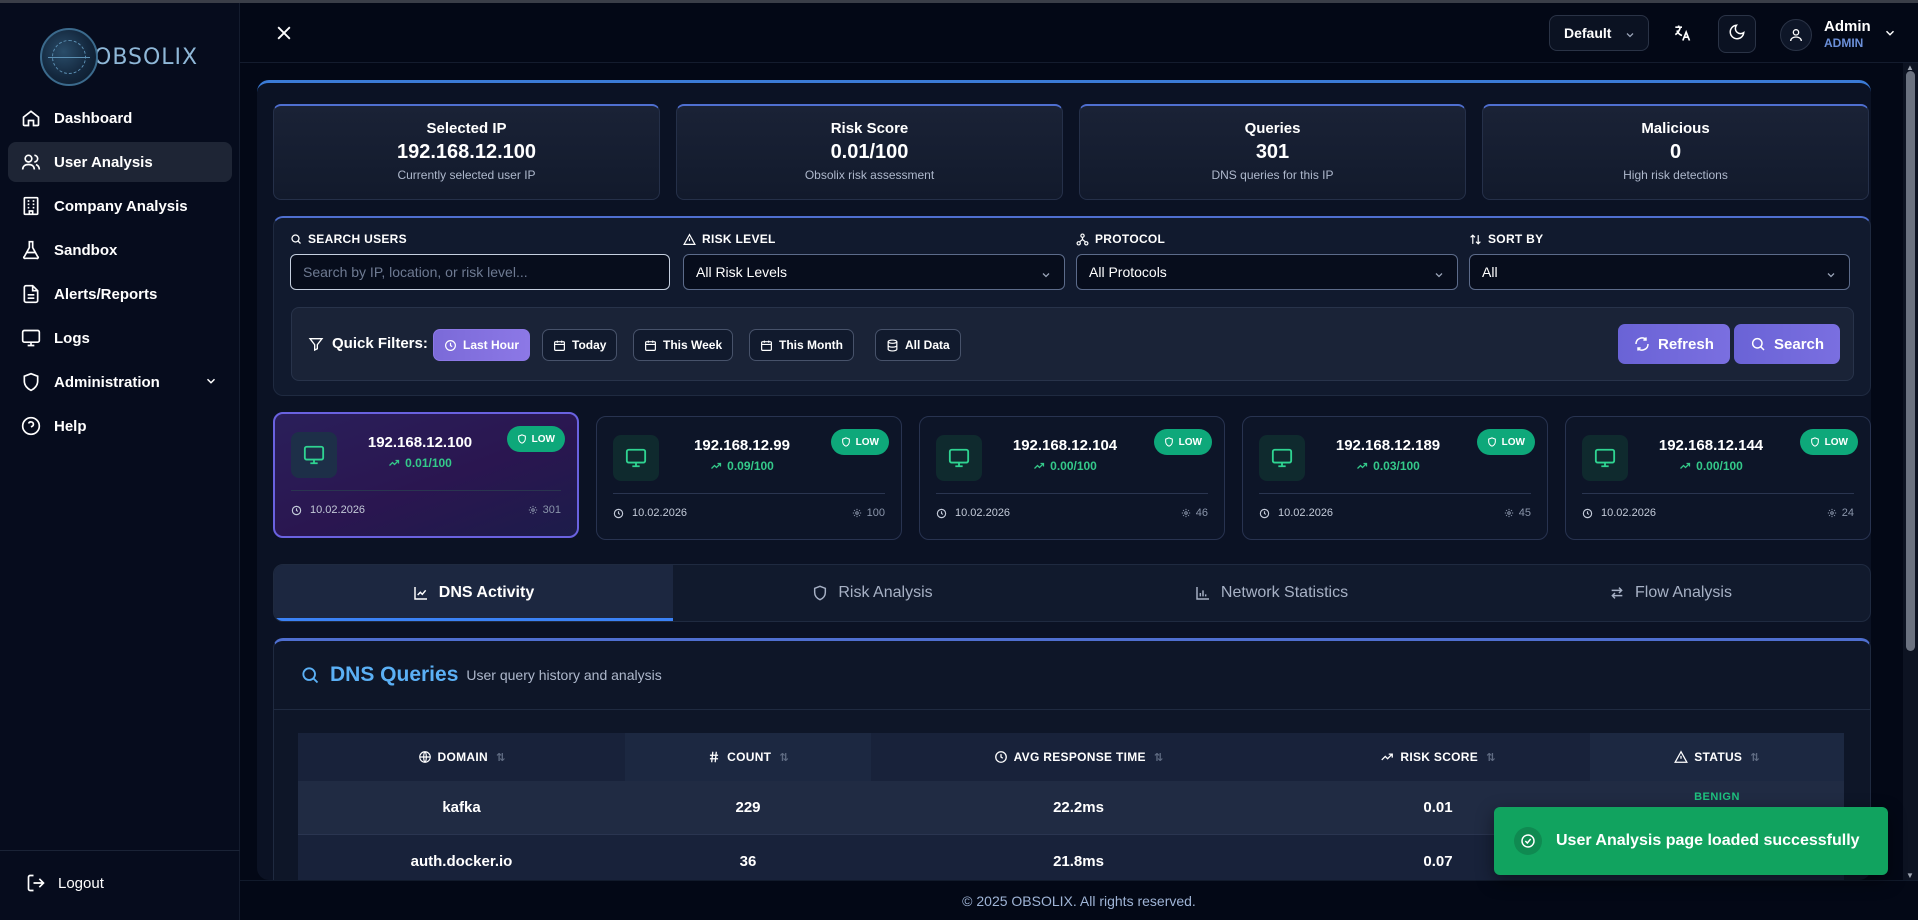  I want to click on tab-flow-analysis: Flow Analysis, so click(1670, 593).